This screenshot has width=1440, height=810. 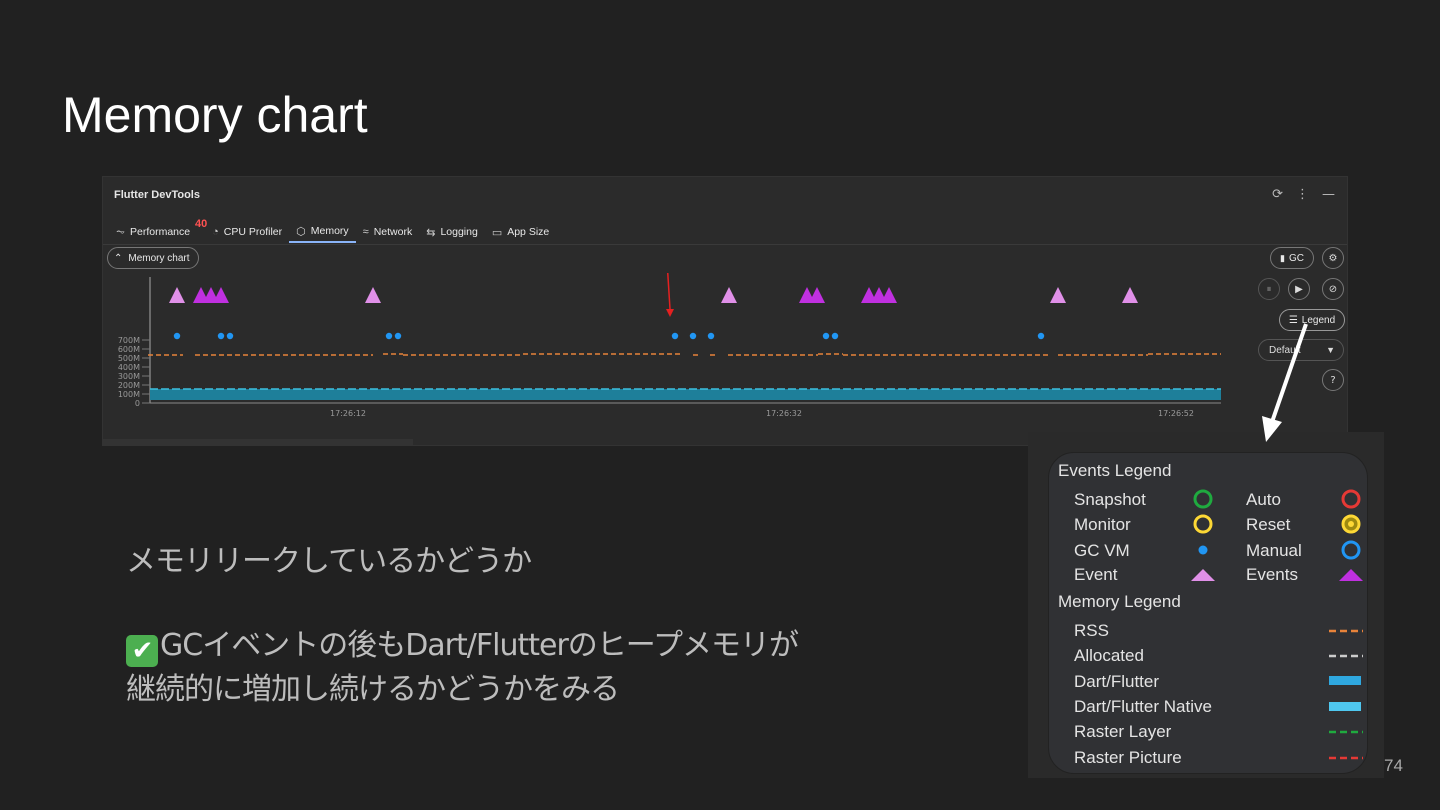 What do you see at coordinates (1285, 350) in the screenshot?
I see `interval-value: Default` at bounding box center [1285, 350].